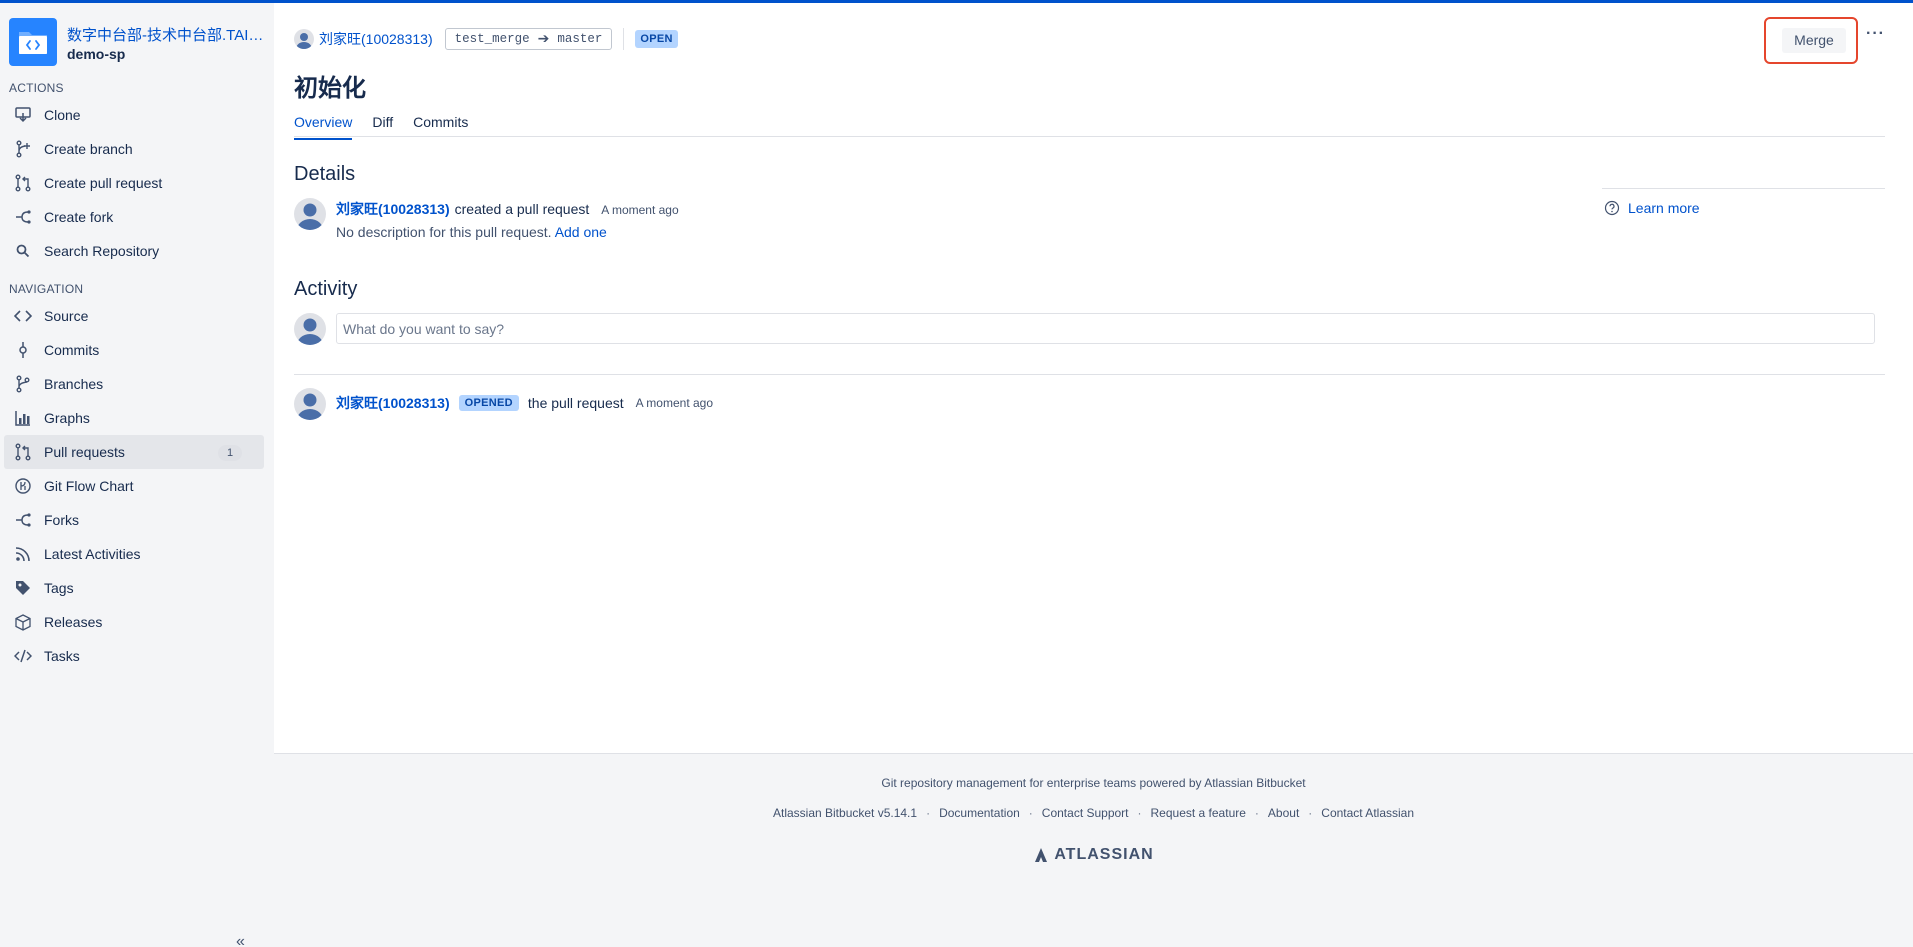  I want to click on pull-request-icon, so click(23, 183).